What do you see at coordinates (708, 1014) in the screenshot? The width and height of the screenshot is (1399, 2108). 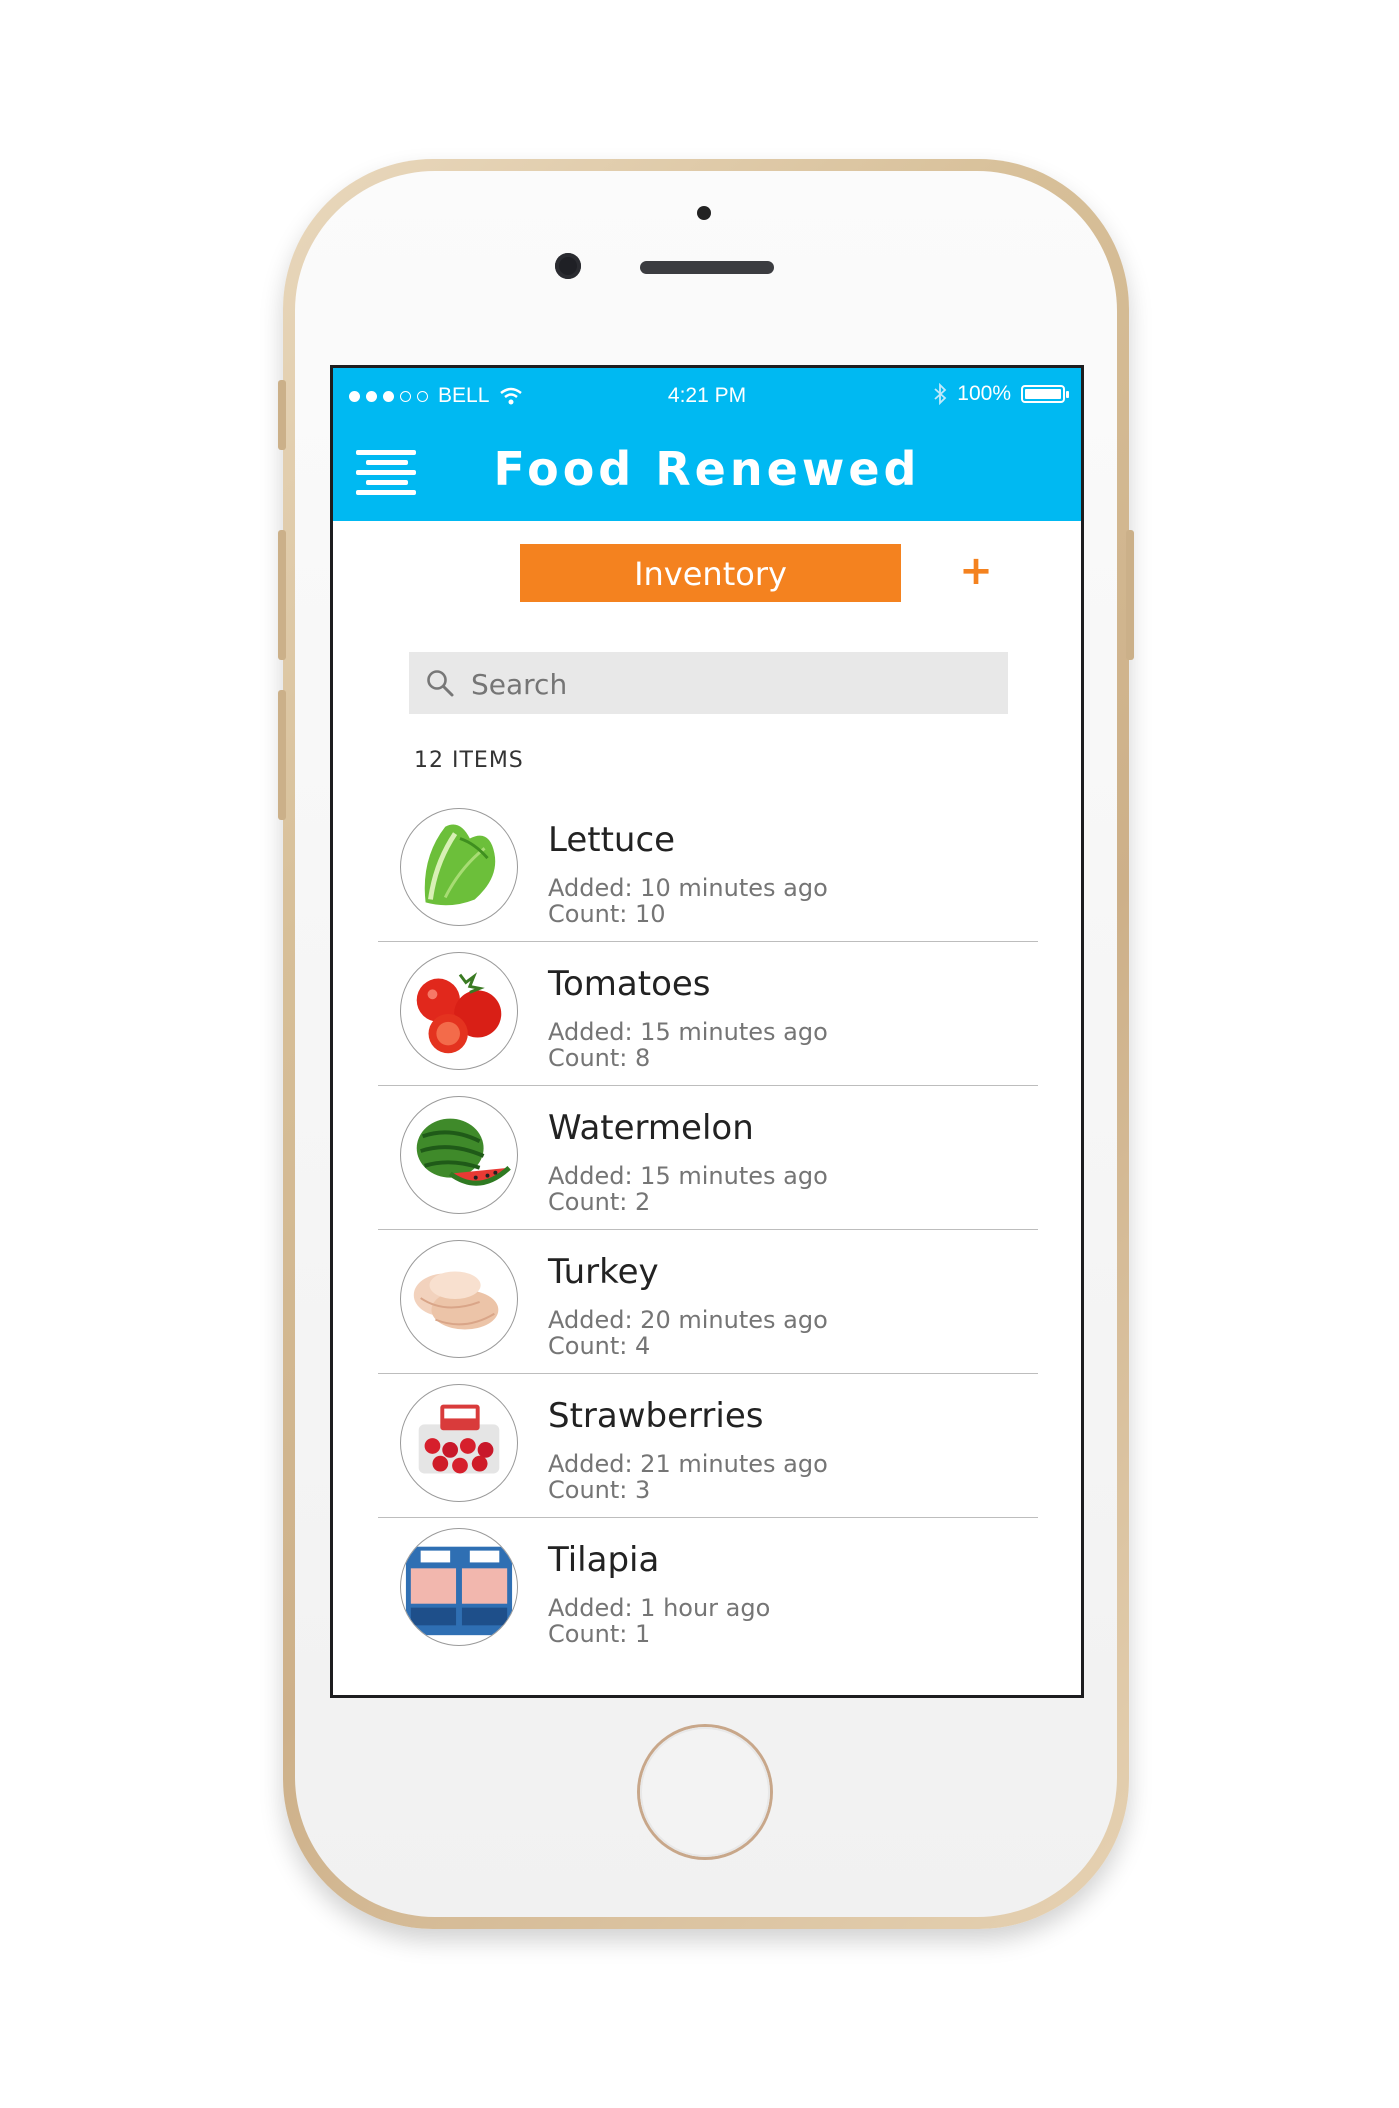 I see `list-item: Tomatoes Added: 15 minutes ago Count: 8` at bounding box center [708, 1014].